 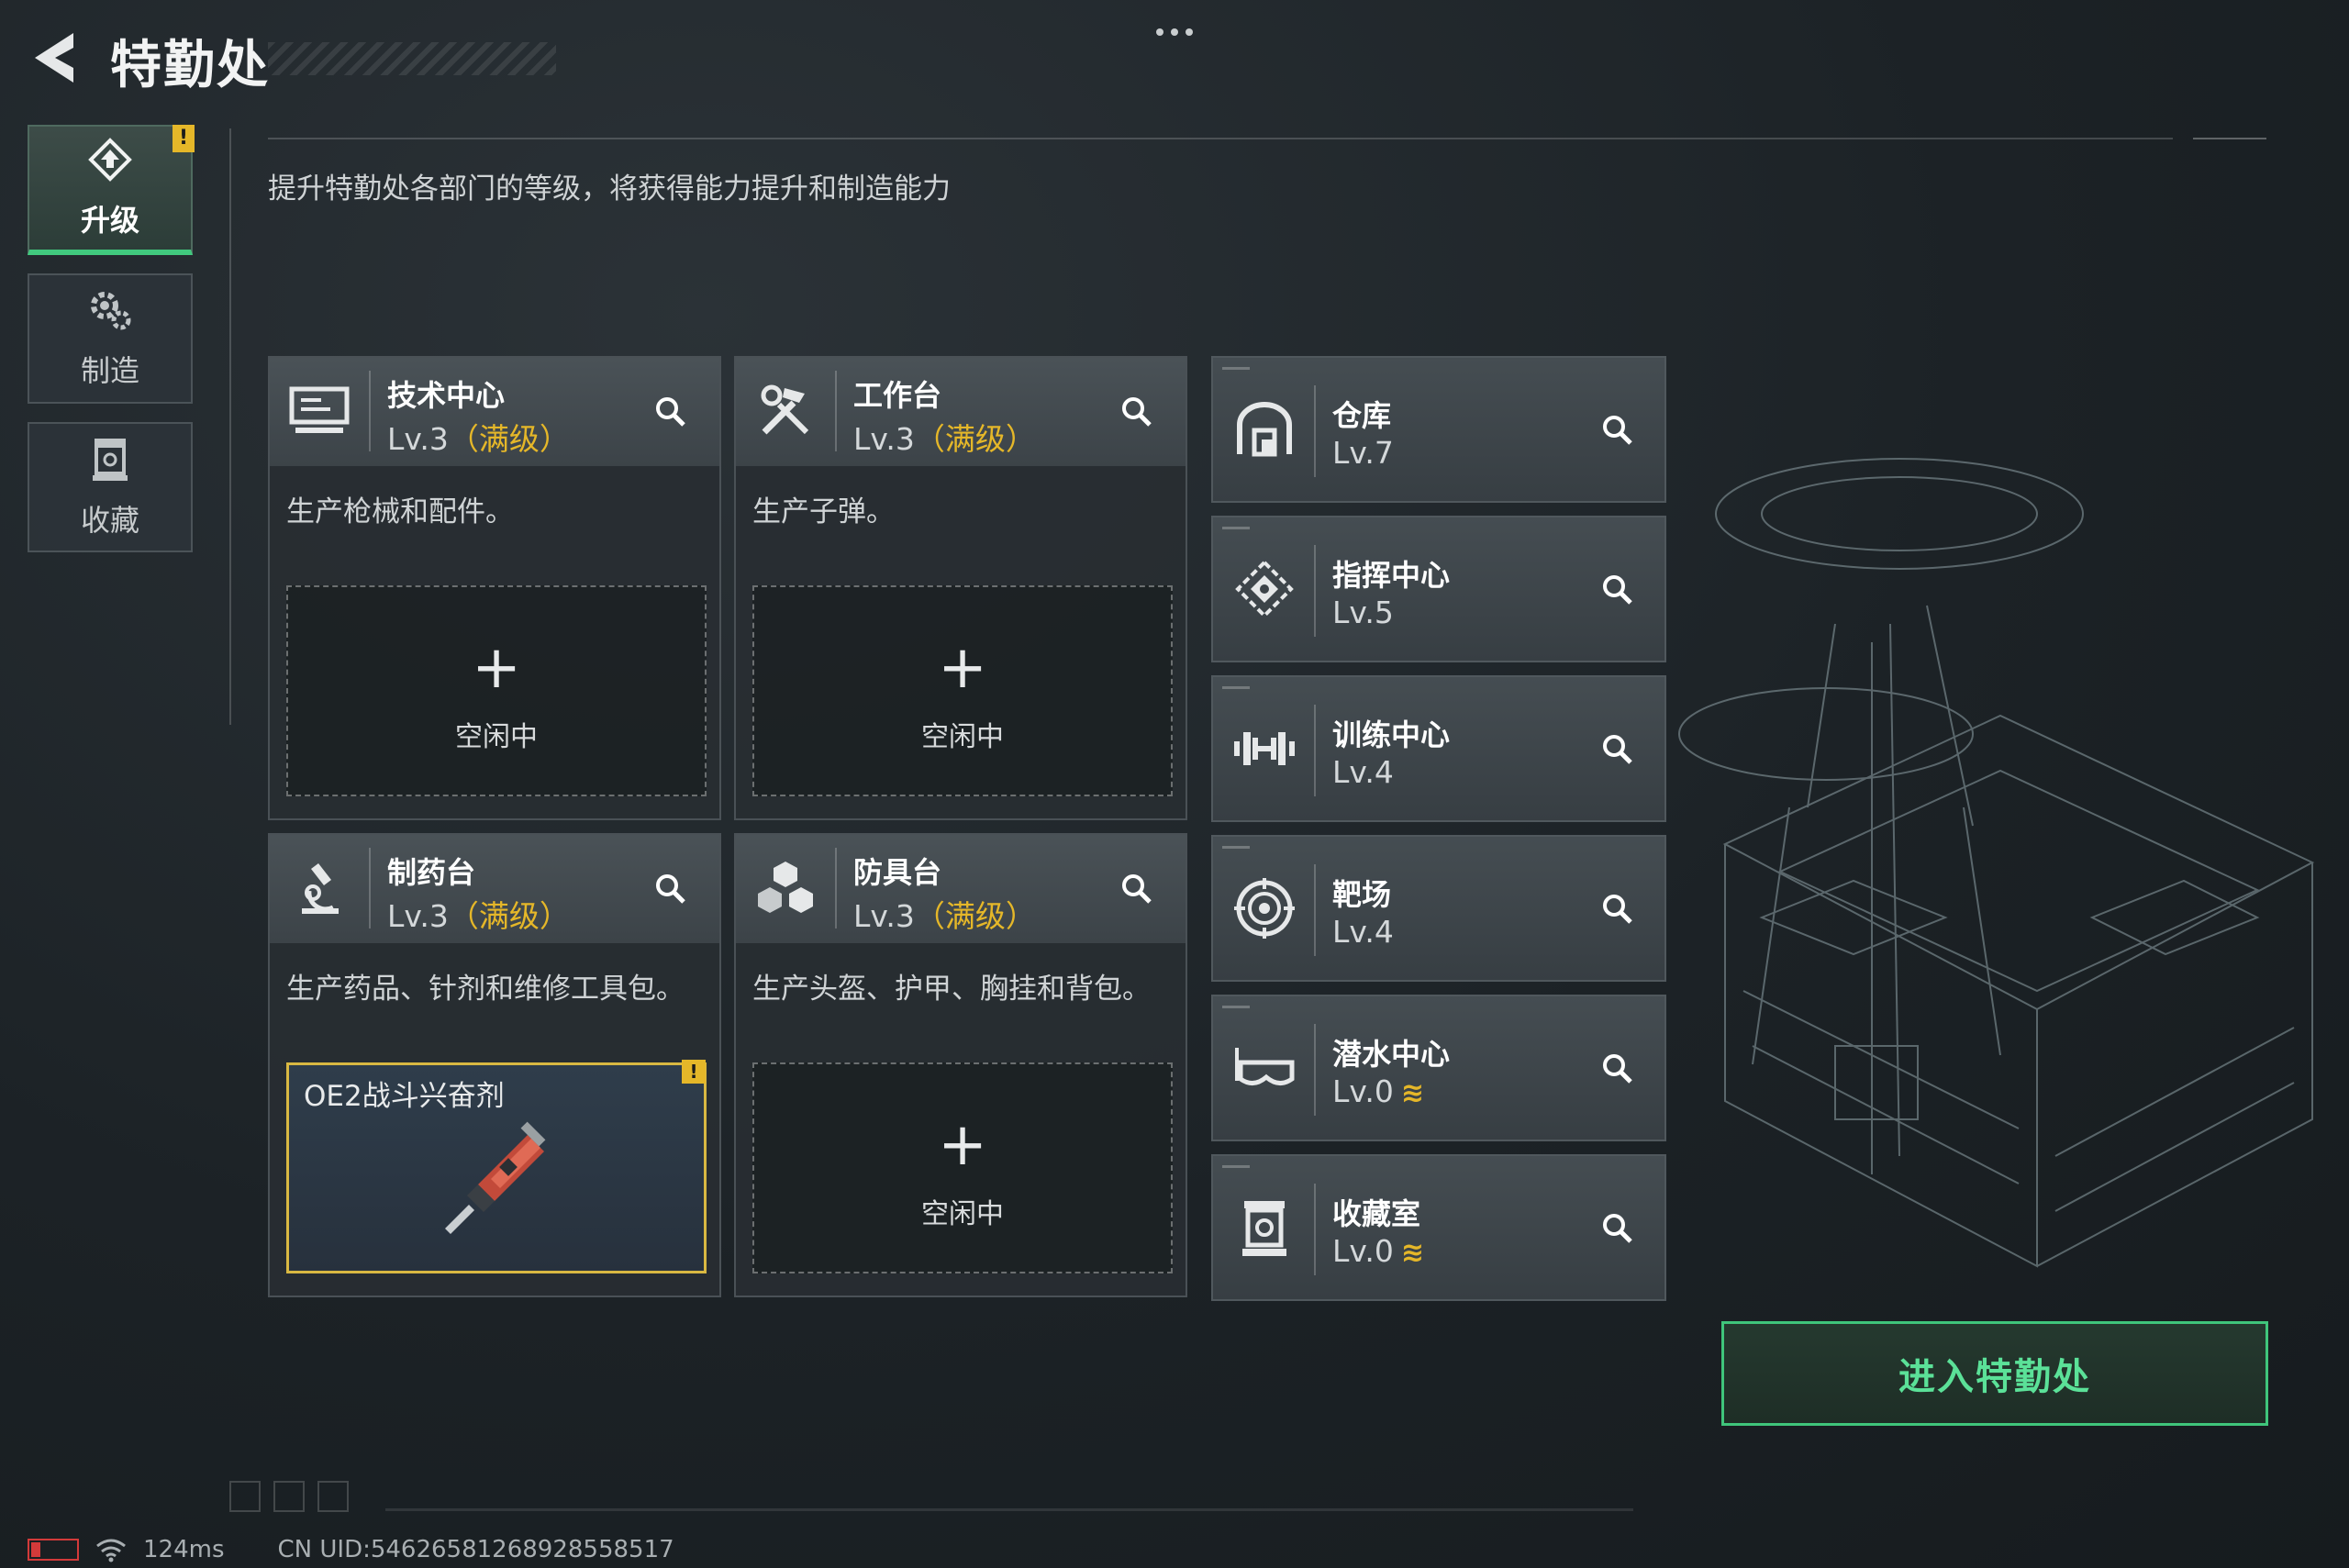 What do you see at coordinates (952, 989) in the screenshot?
I see `dept-description: 生产头盔、护甲、胸挂和背包。` at bounding box center [952, 989].